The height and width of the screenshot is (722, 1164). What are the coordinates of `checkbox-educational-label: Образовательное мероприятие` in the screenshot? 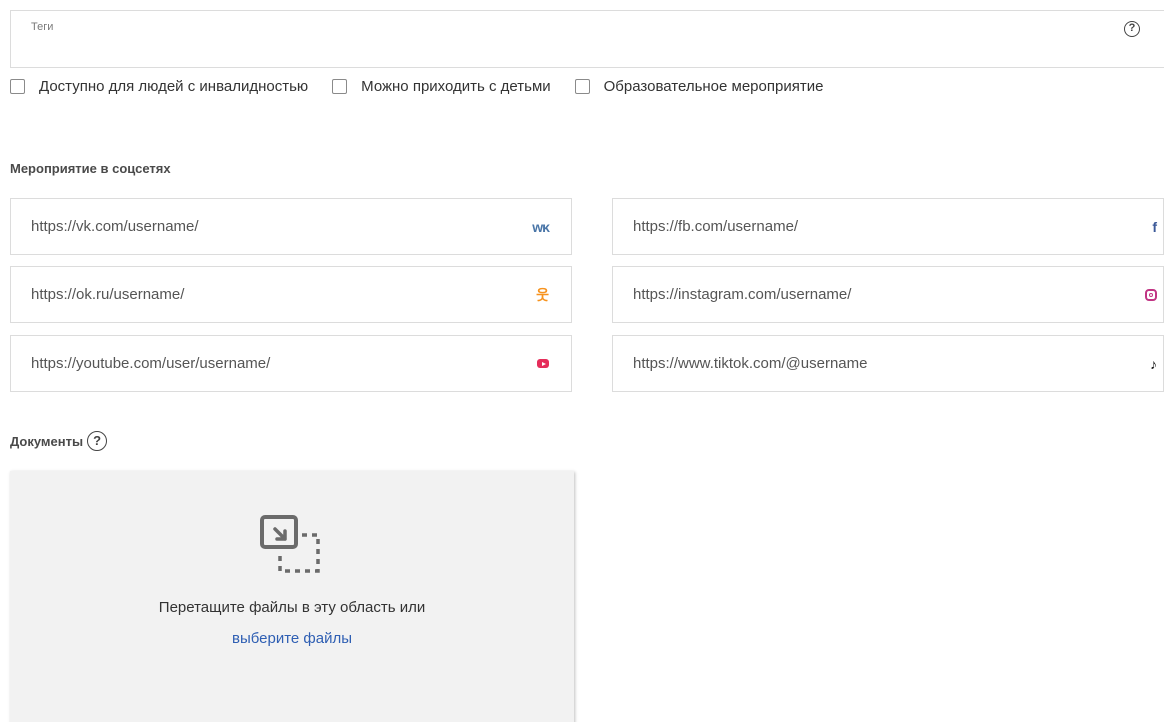 It's located at (713, 86).